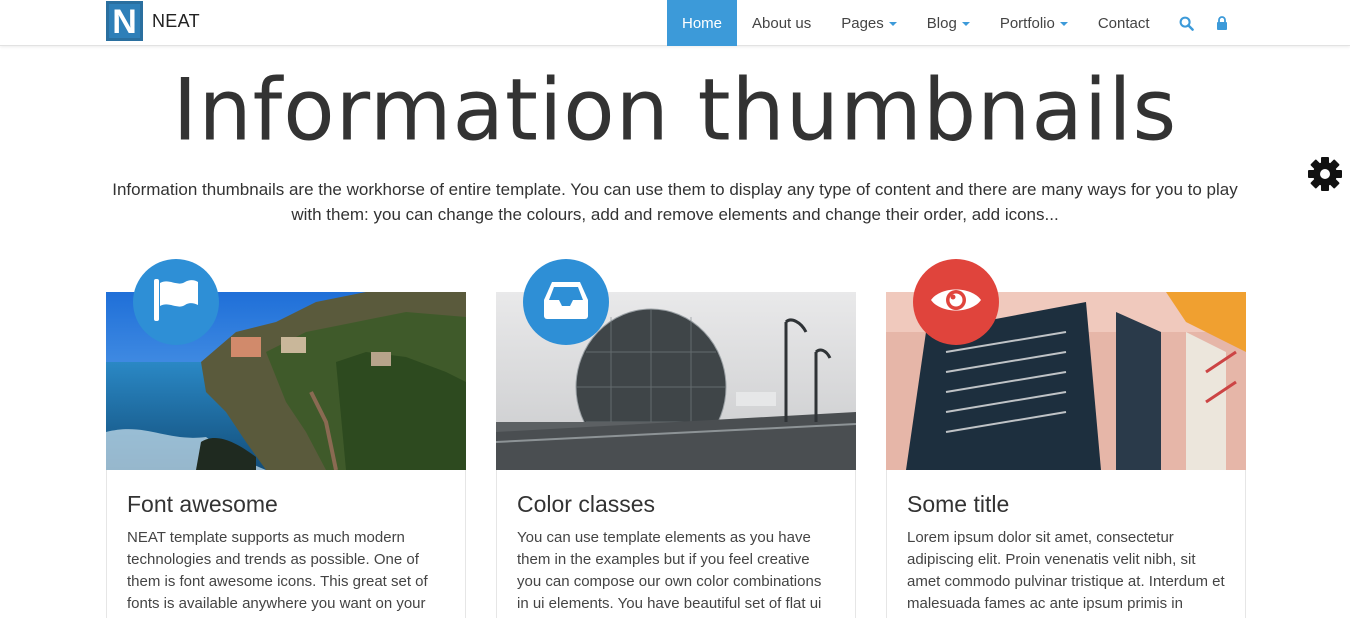 Image resolution: width=1350 pixels, height=618 pixels. I want to click on inbox-icon, so click(566, 302).